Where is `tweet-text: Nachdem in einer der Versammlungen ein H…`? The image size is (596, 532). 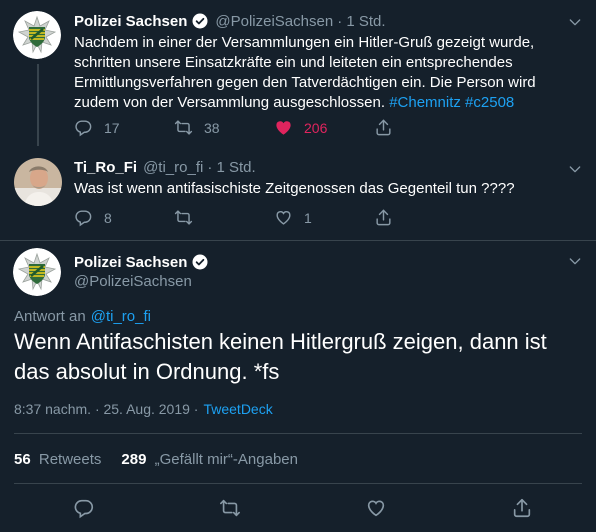 tweet-text: Nachdem in einer der Versammlungen ein H… is located at coordinates (305, 72).